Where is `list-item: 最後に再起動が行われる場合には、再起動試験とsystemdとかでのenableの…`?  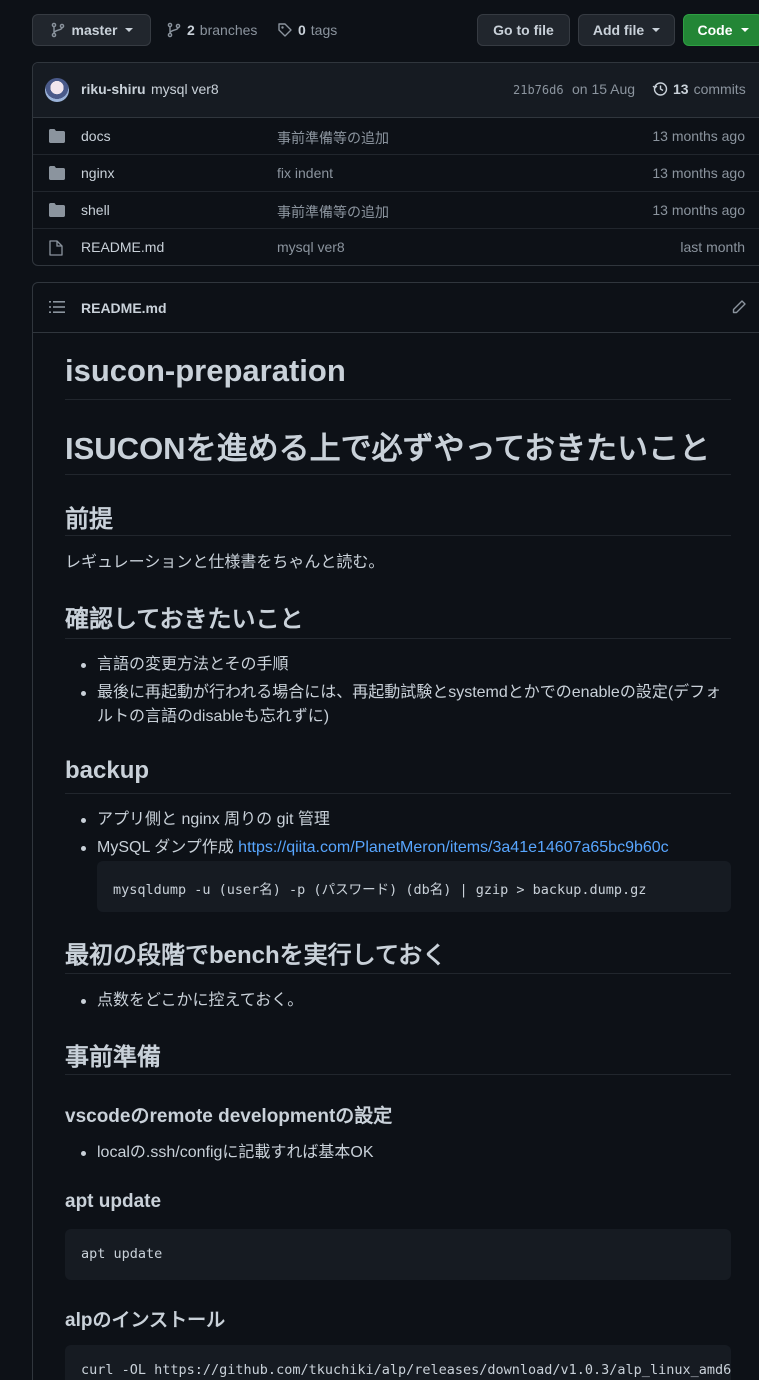 list-item: 最後に再起動が行われる場合には、再起動試験とsystemdとかでのenableの… is located at coordinates (398, 705).